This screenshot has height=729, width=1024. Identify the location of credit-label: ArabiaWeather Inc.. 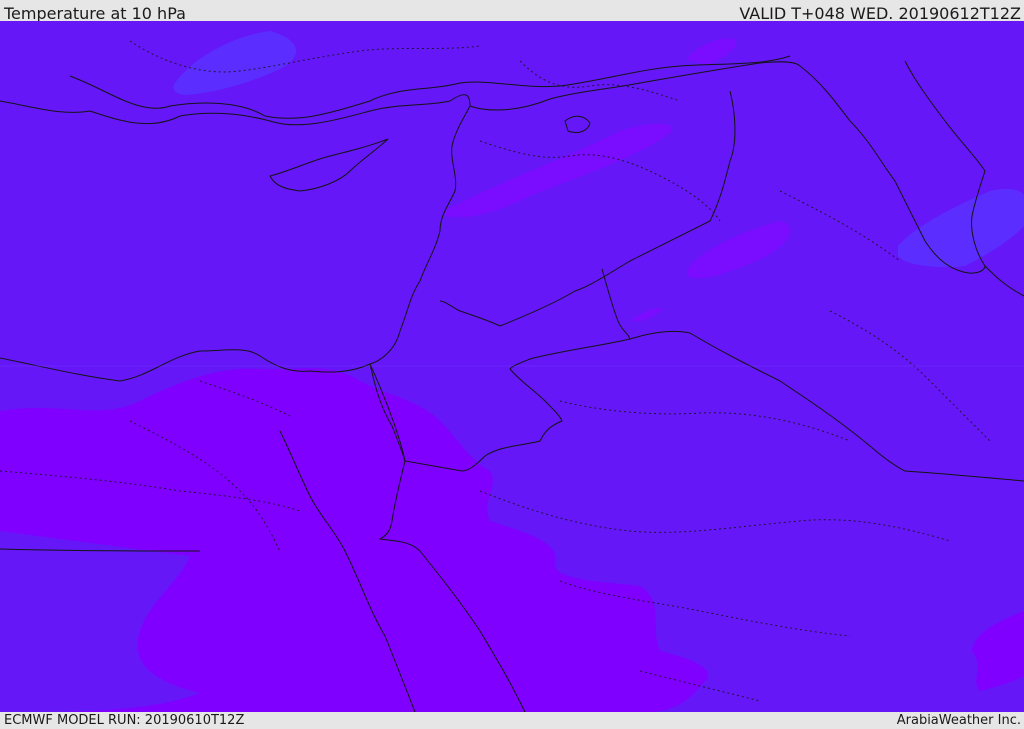
(958, 720).